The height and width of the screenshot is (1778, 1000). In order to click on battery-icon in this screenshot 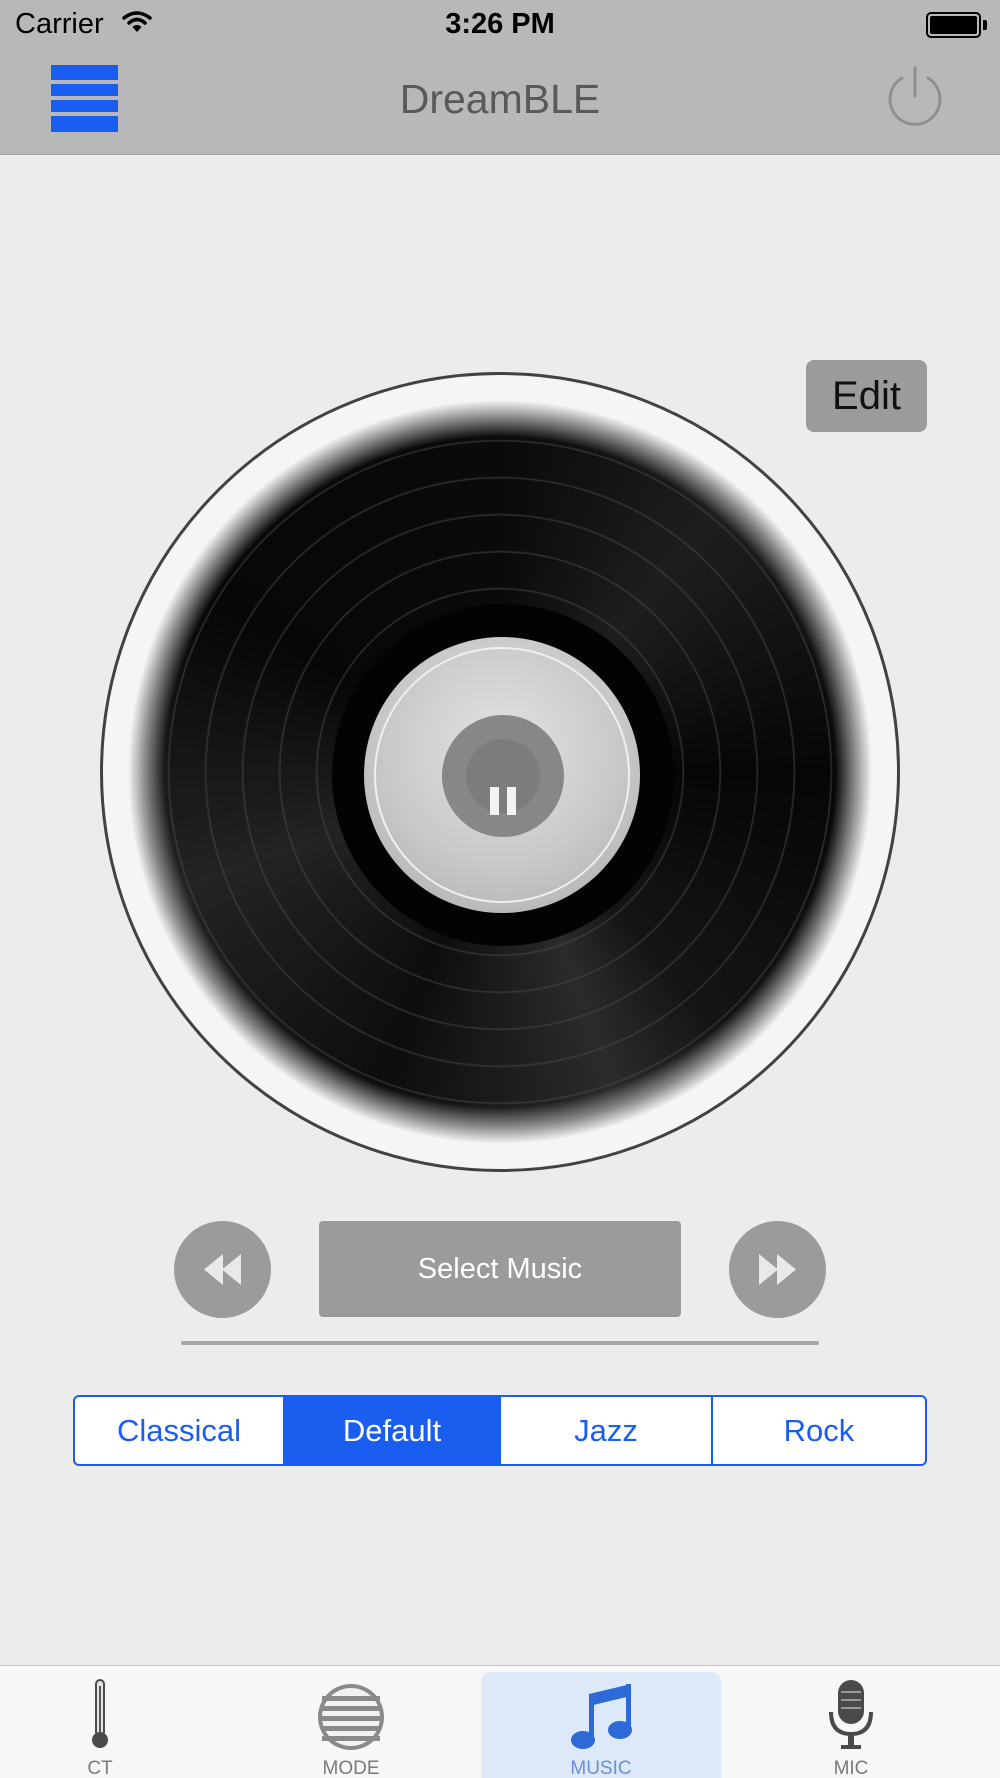, I will do `click(953, 25)`.